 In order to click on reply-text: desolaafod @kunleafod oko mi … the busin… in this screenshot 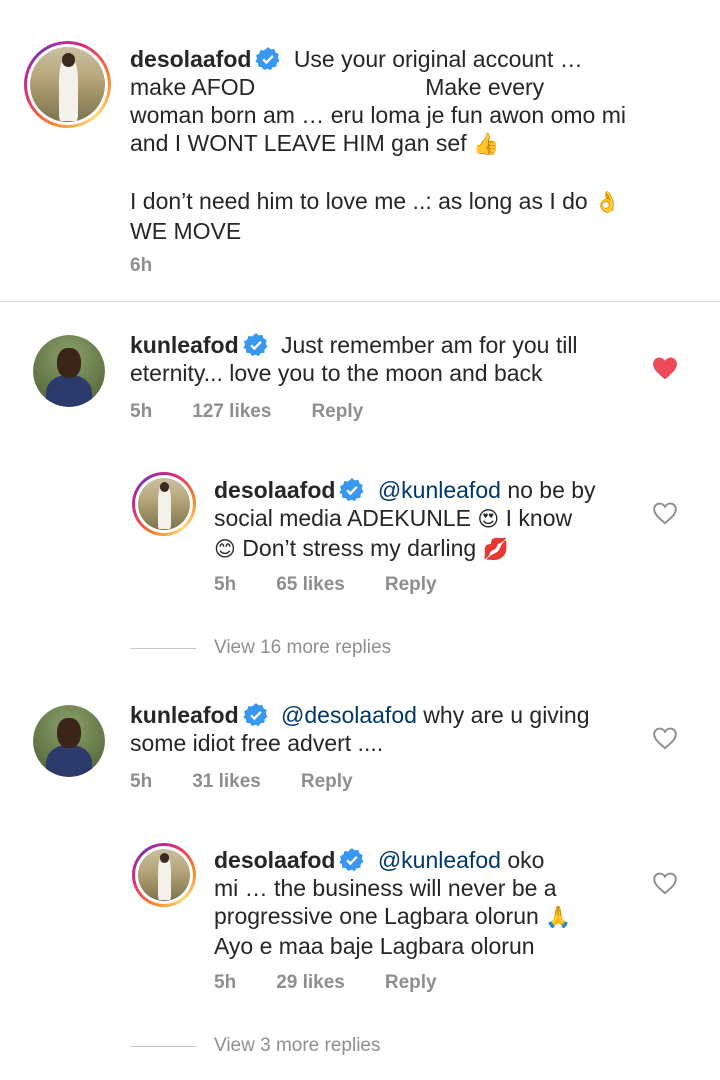, I will do `click(393, 903)`.